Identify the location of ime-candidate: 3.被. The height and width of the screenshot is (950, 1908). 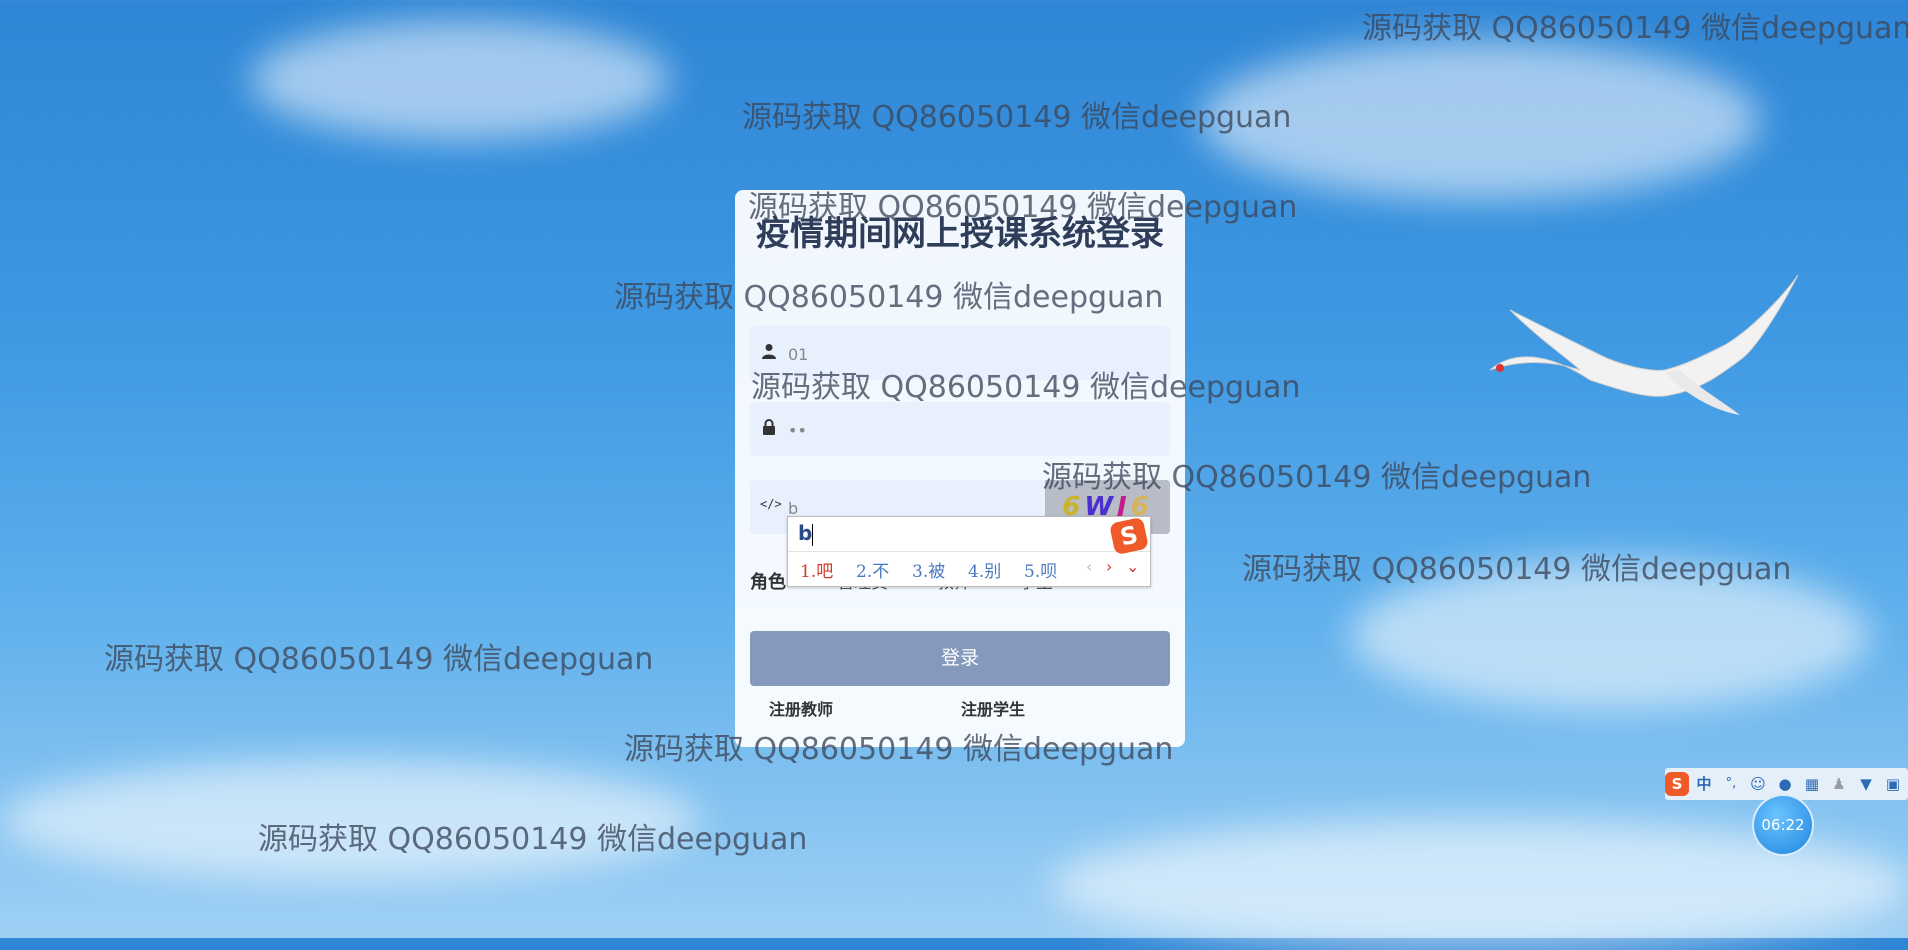
(928, 569).